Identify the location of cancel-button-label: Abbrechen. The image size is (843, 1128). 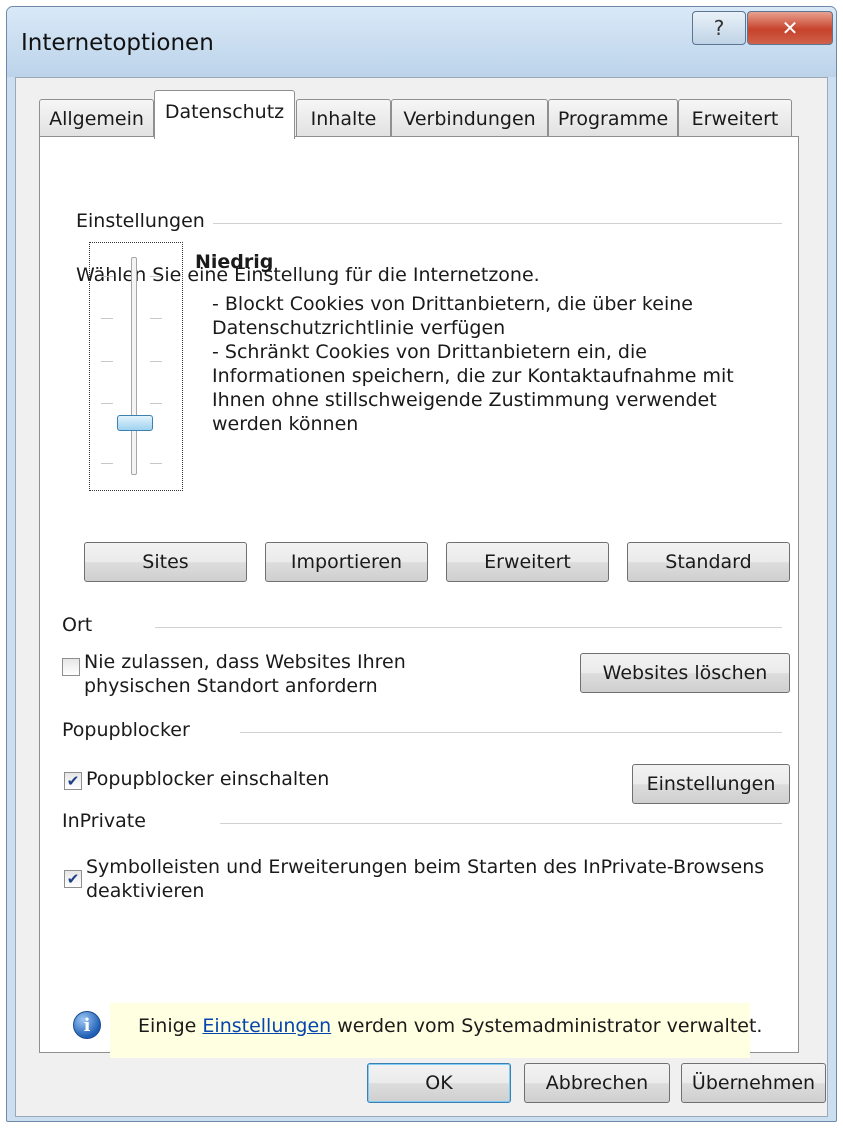
(597, 1083).